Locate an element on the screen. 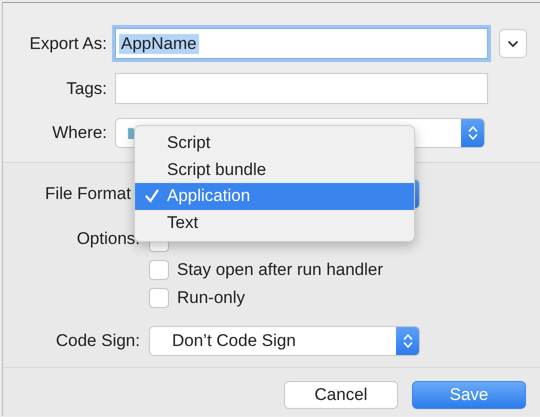 The width and height of the screenshot is (540, 417). cancel-button: Cancel is located at coordinates (341, 395).